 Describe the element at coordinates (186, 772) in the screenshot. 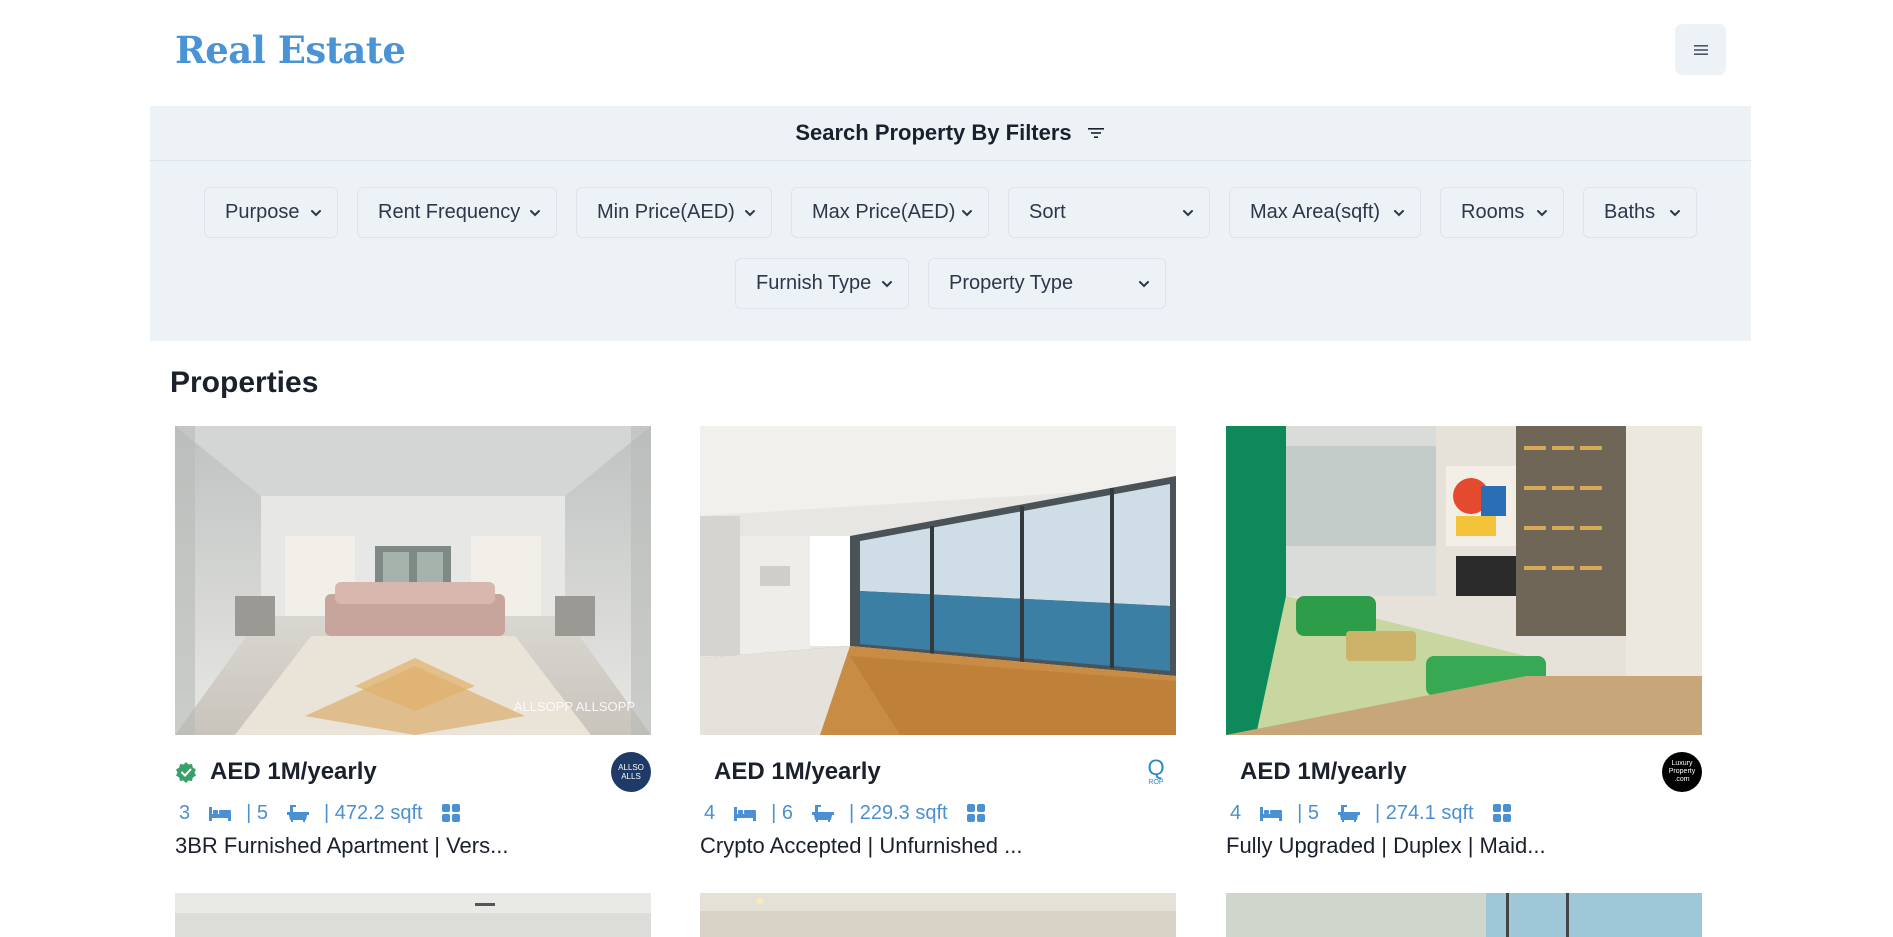

I see `verified-icon` at that location.